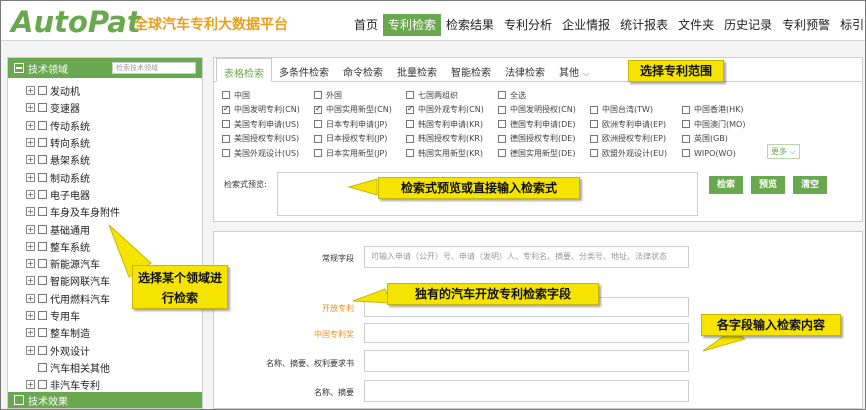 The height and width of the screenshot is (410, 866). Describe the element at coordinates (180, 287) in the screenshot. I see `callout-domain: 选择某个领域进行检索` at that location.